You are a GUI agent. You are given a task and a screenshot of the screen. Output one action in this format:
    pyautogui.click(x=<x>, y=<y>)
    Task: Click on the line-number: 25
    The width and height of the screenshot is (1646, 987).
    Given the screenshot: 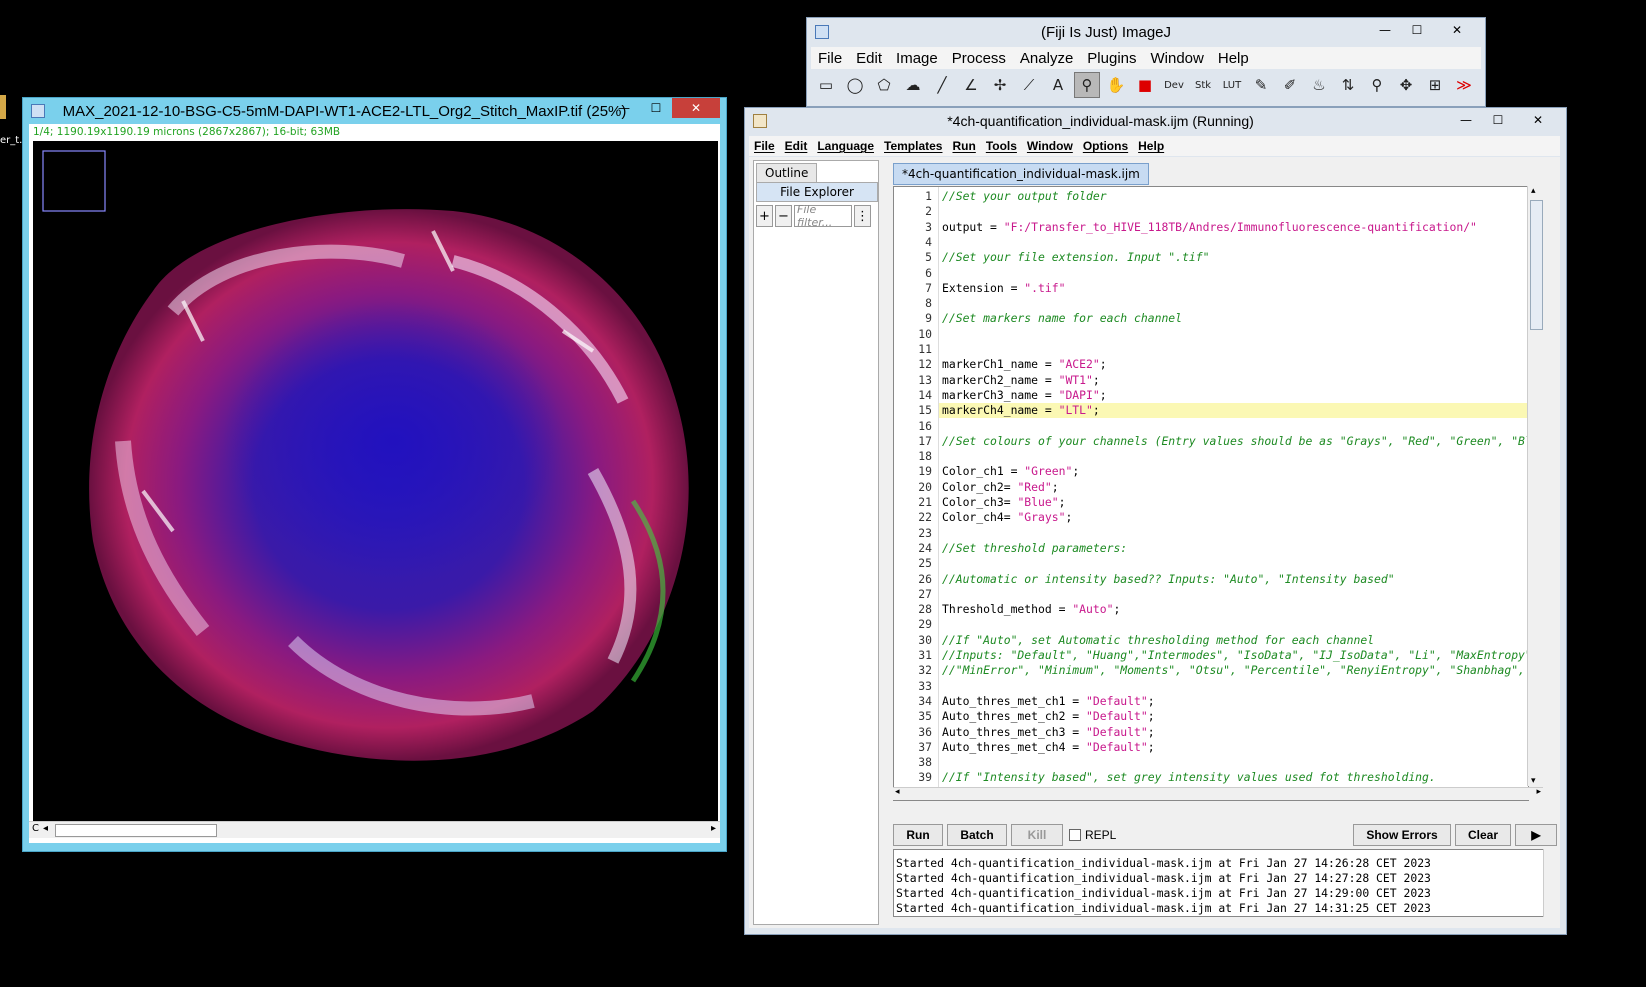 What is the action you would take?
    pyautogui.click(x=925, y=563)
    